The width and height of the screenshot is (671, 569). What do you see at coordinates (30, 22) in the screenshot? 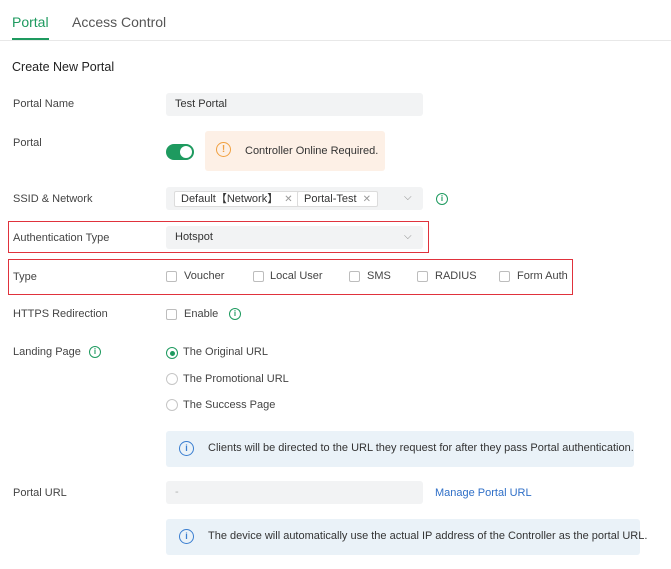
I see `tab-portal: Portal` at bounding box center [30, 22].